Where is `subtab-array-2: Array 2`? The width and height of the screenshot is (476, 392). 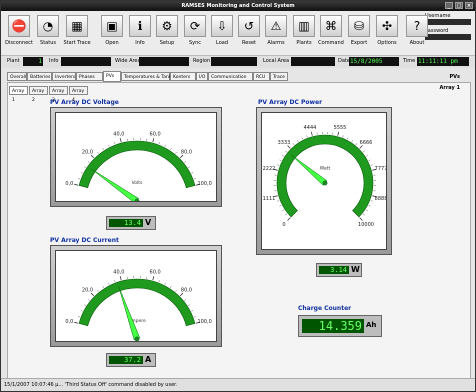 subtab-array-2: Array 2 is located at coordinates (38, 94).